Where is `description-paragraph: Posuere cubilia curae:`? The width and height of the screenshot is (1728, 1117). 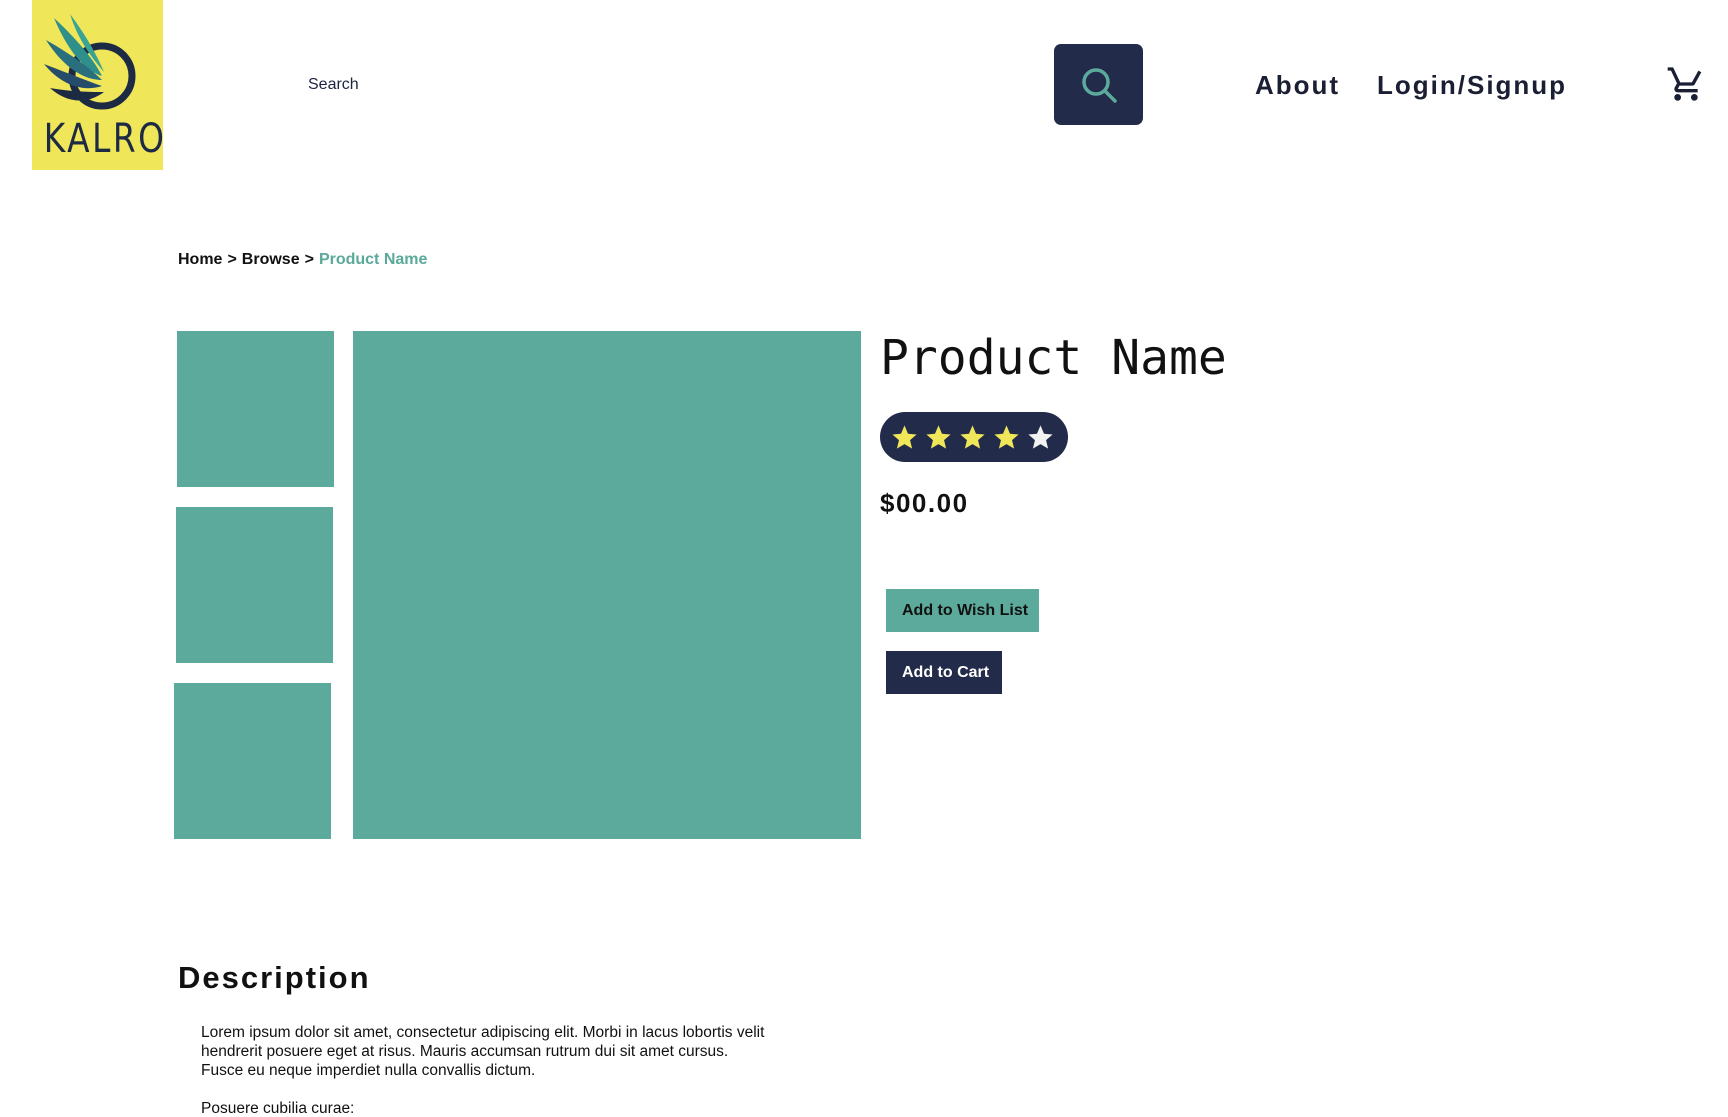
description-paragraph: Posuere cubilia curae: is located at coordinates (278, 1108).